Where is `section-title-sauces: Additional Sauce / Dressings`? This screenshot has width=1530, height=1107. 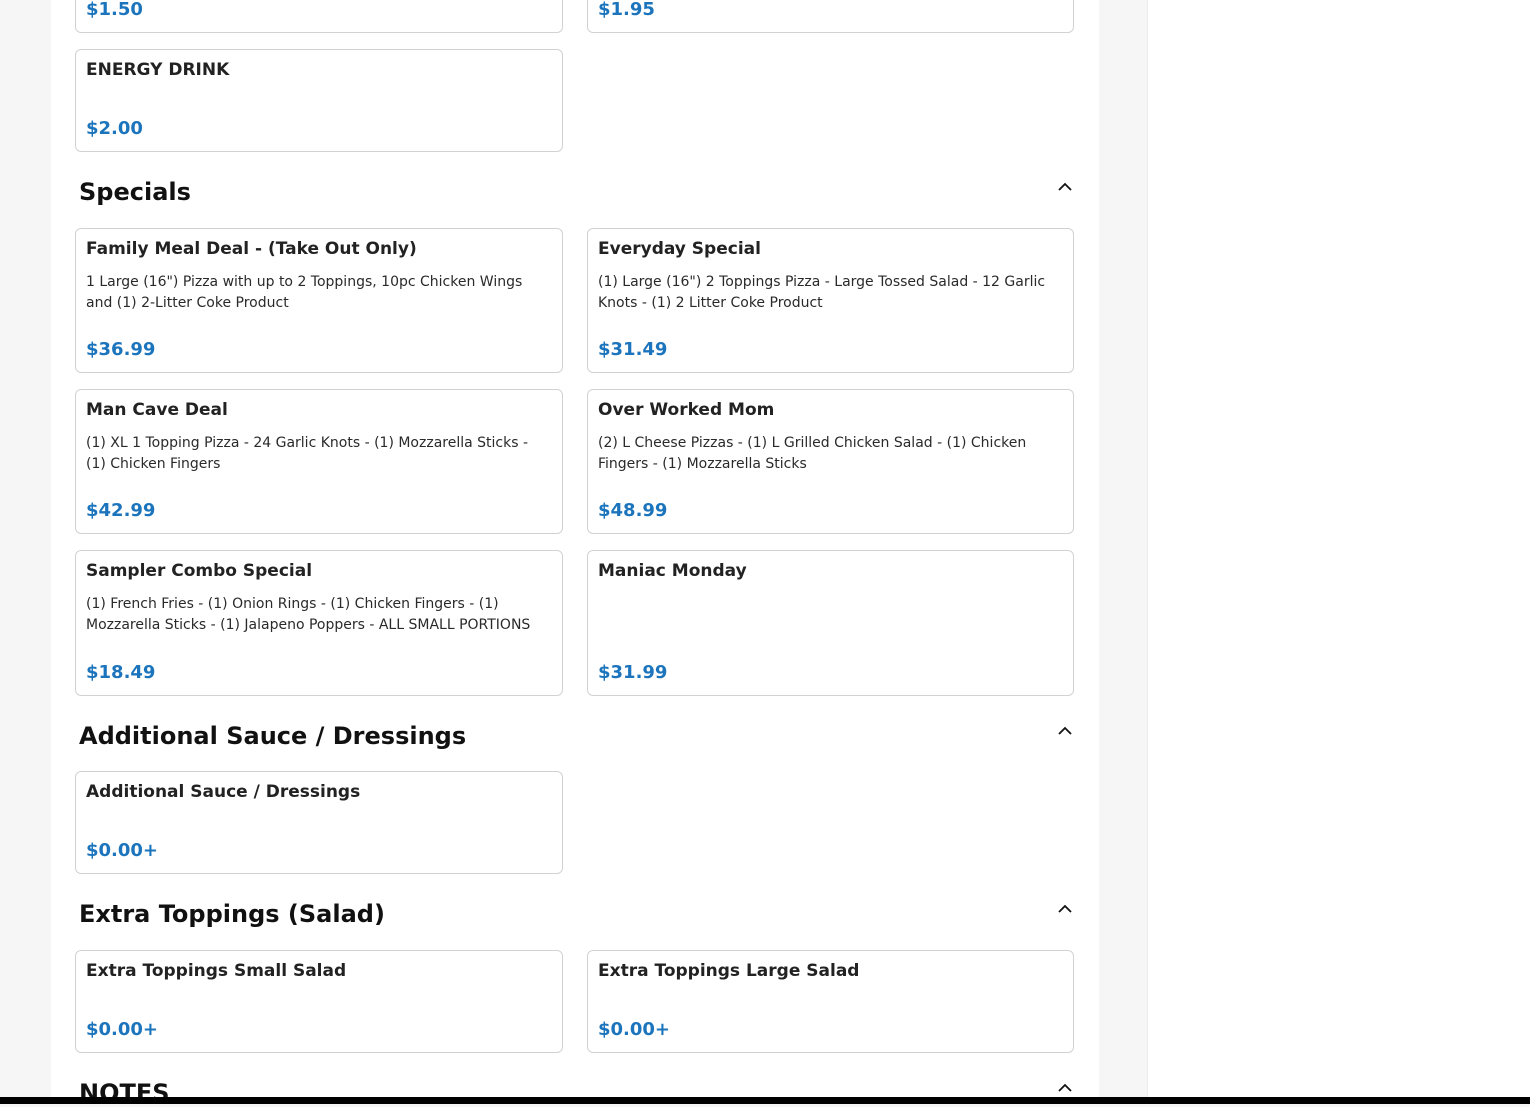 section-title-sauces: Additional Sauce / Dressings is located at coordinates (273, 736).